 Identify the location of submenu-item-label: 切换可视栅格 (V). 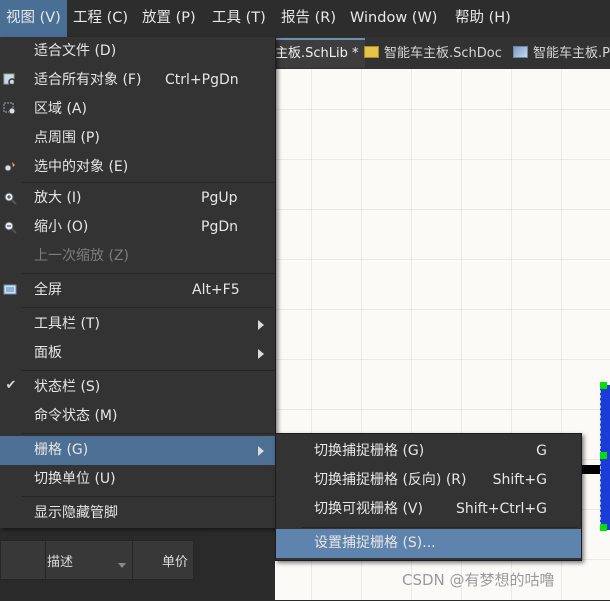
(368, 509).